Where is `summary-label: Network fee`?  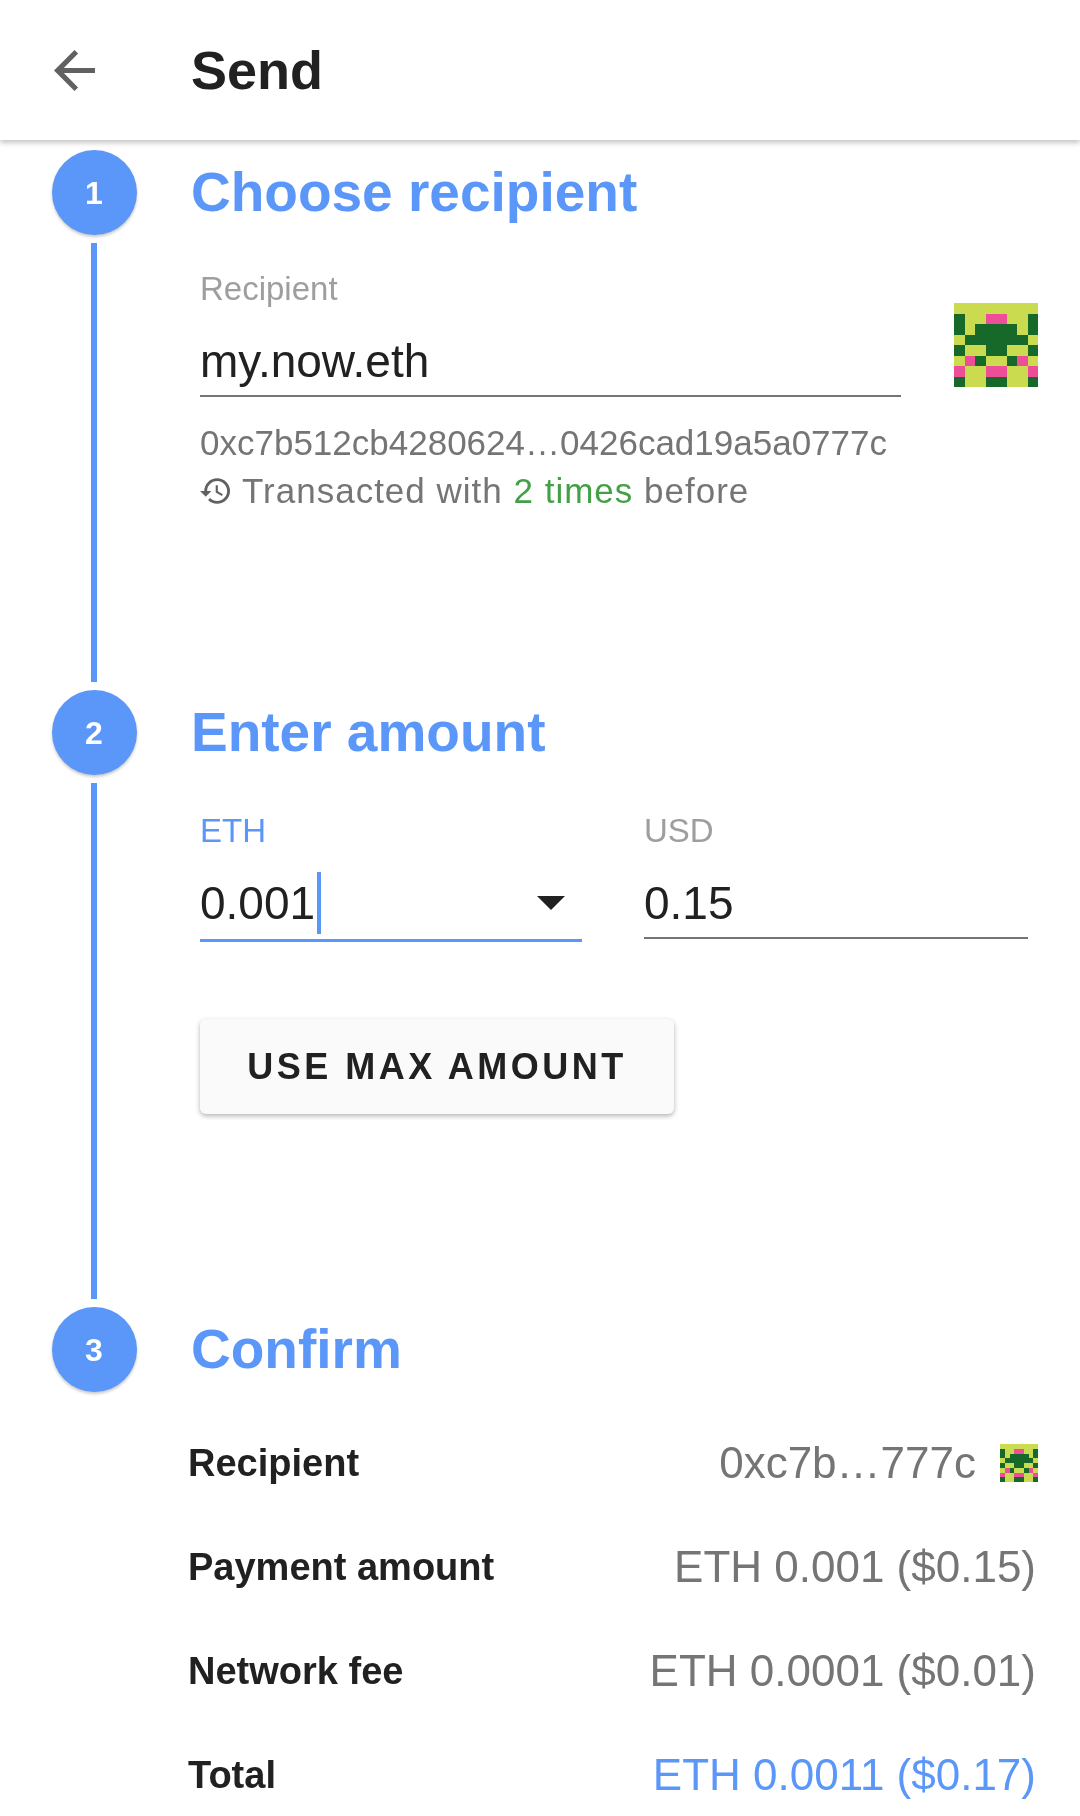 summary-label: Network fee is located at coordinates (296, 1671).